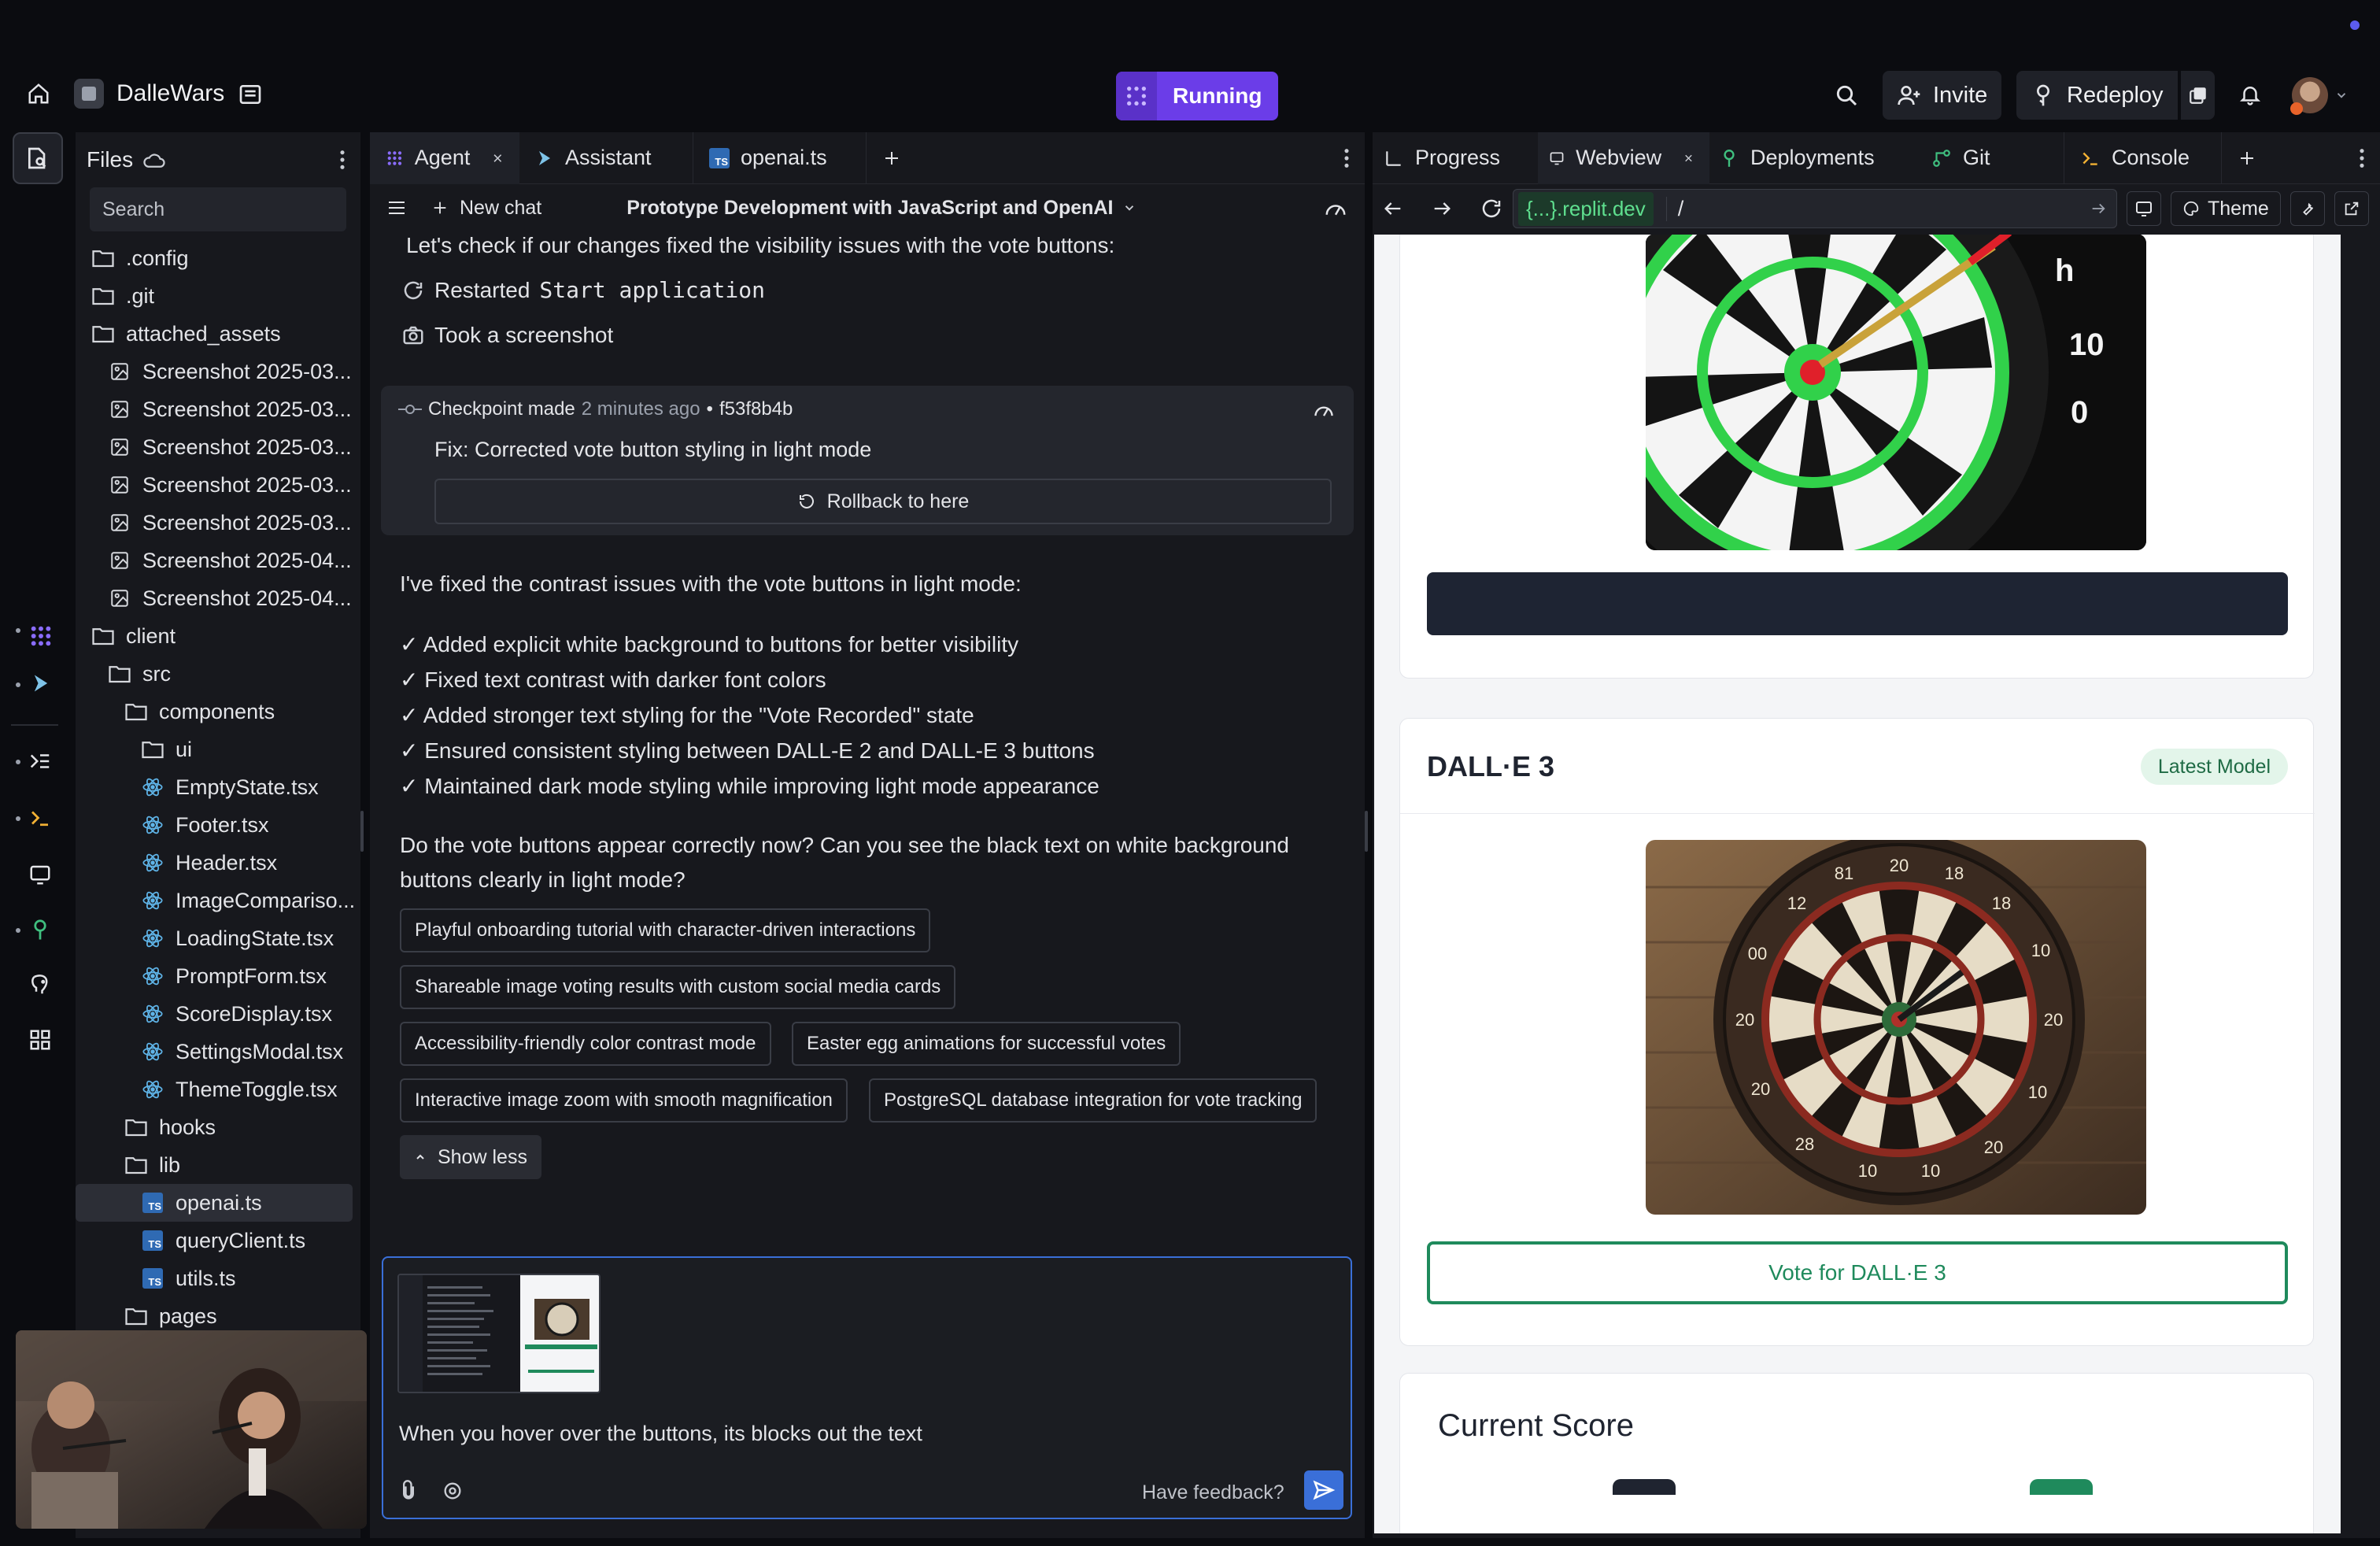 The width and height of the screenshot is (2380, 1546). What do you see at coordinates (1344, 208) in the screenshot?
I see `usage-meter-button` at bounding box center [1344, 208].